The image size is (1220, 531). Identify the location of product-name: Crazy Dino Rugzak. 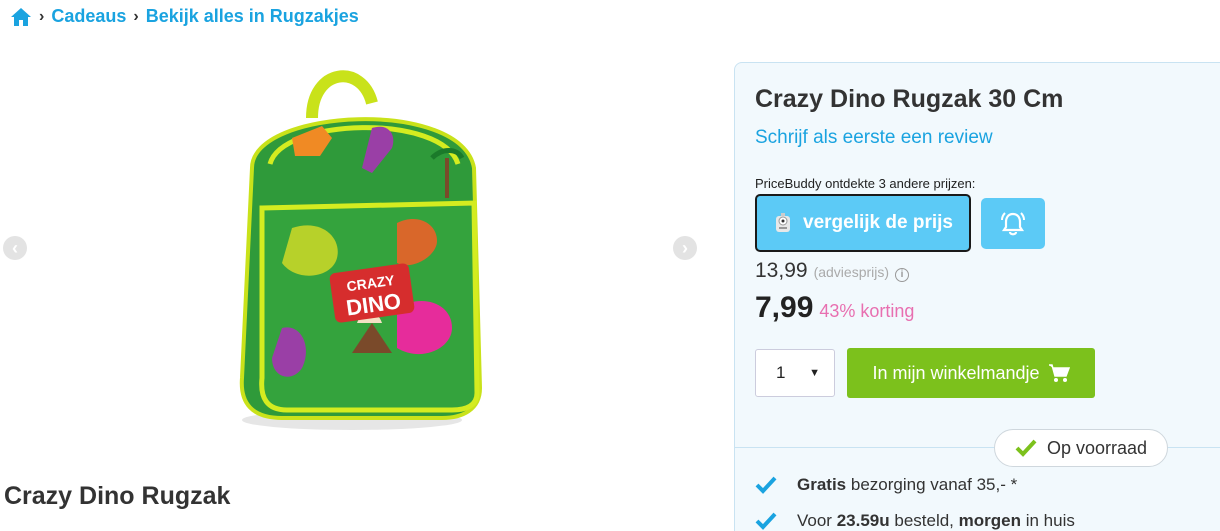
(117, 496).